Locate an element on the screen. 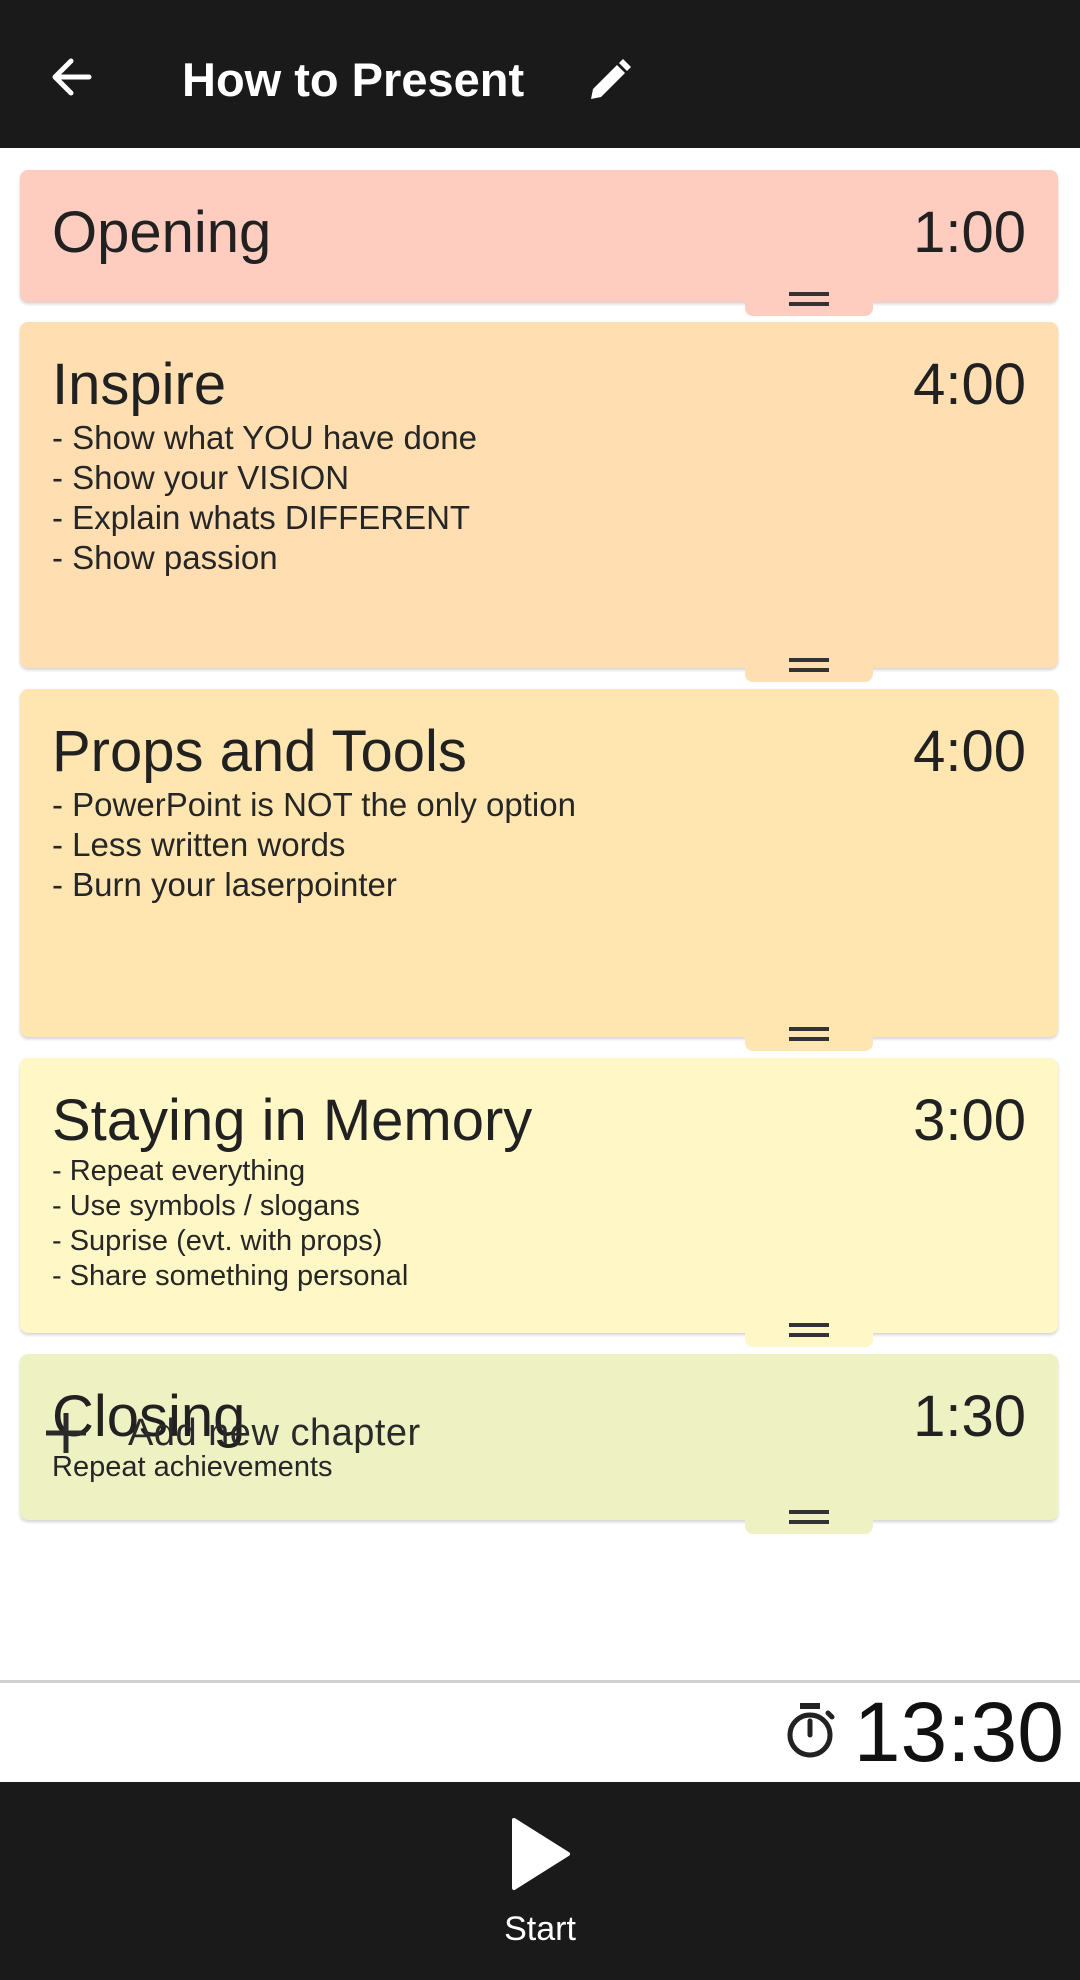 The width and height of the screenshot is (1080, 1980). edit-title-button is located at coordinates (609, 81).